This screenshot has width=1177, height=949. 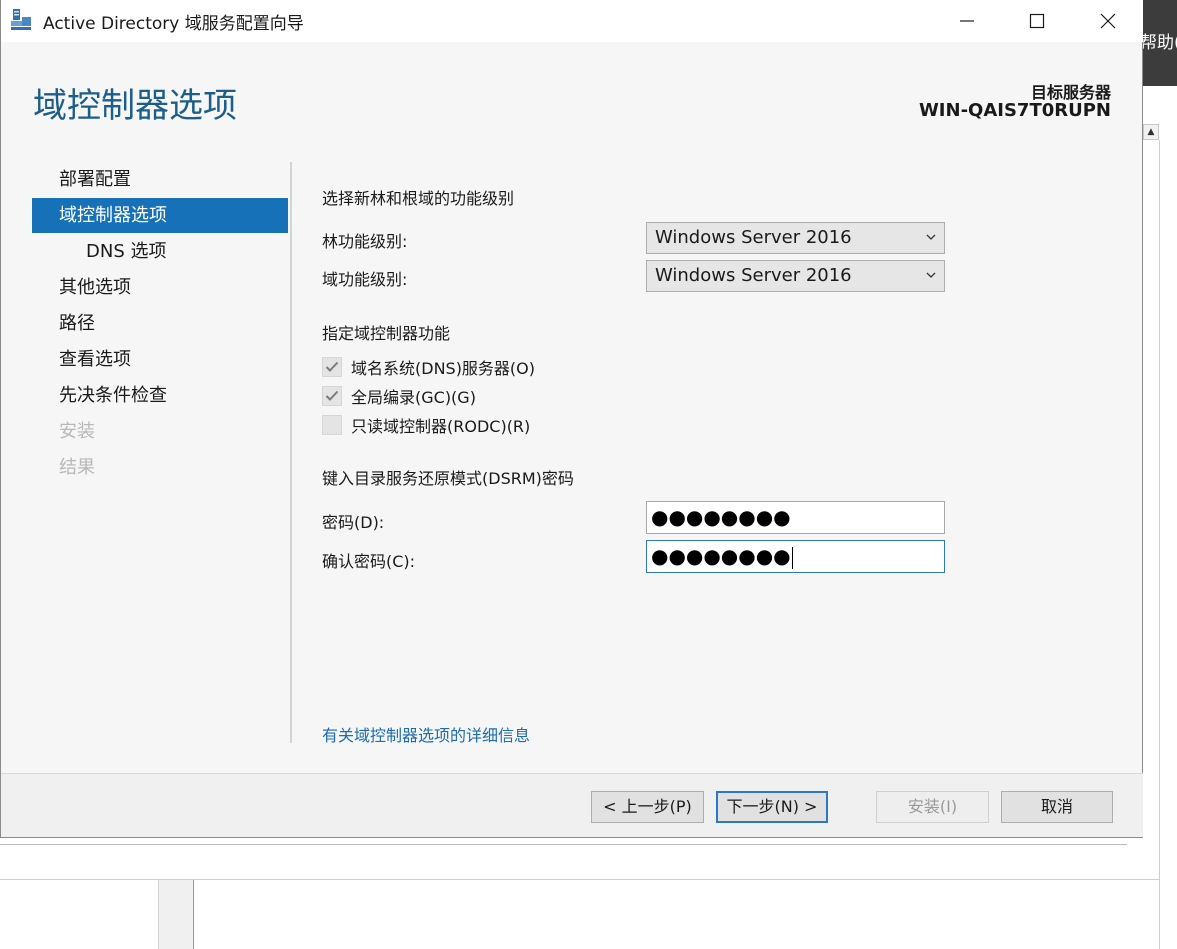 What do you see at coordinates (291, 452) in the screenshot?
I see `nav-divider` at bounding box center [291, 452].